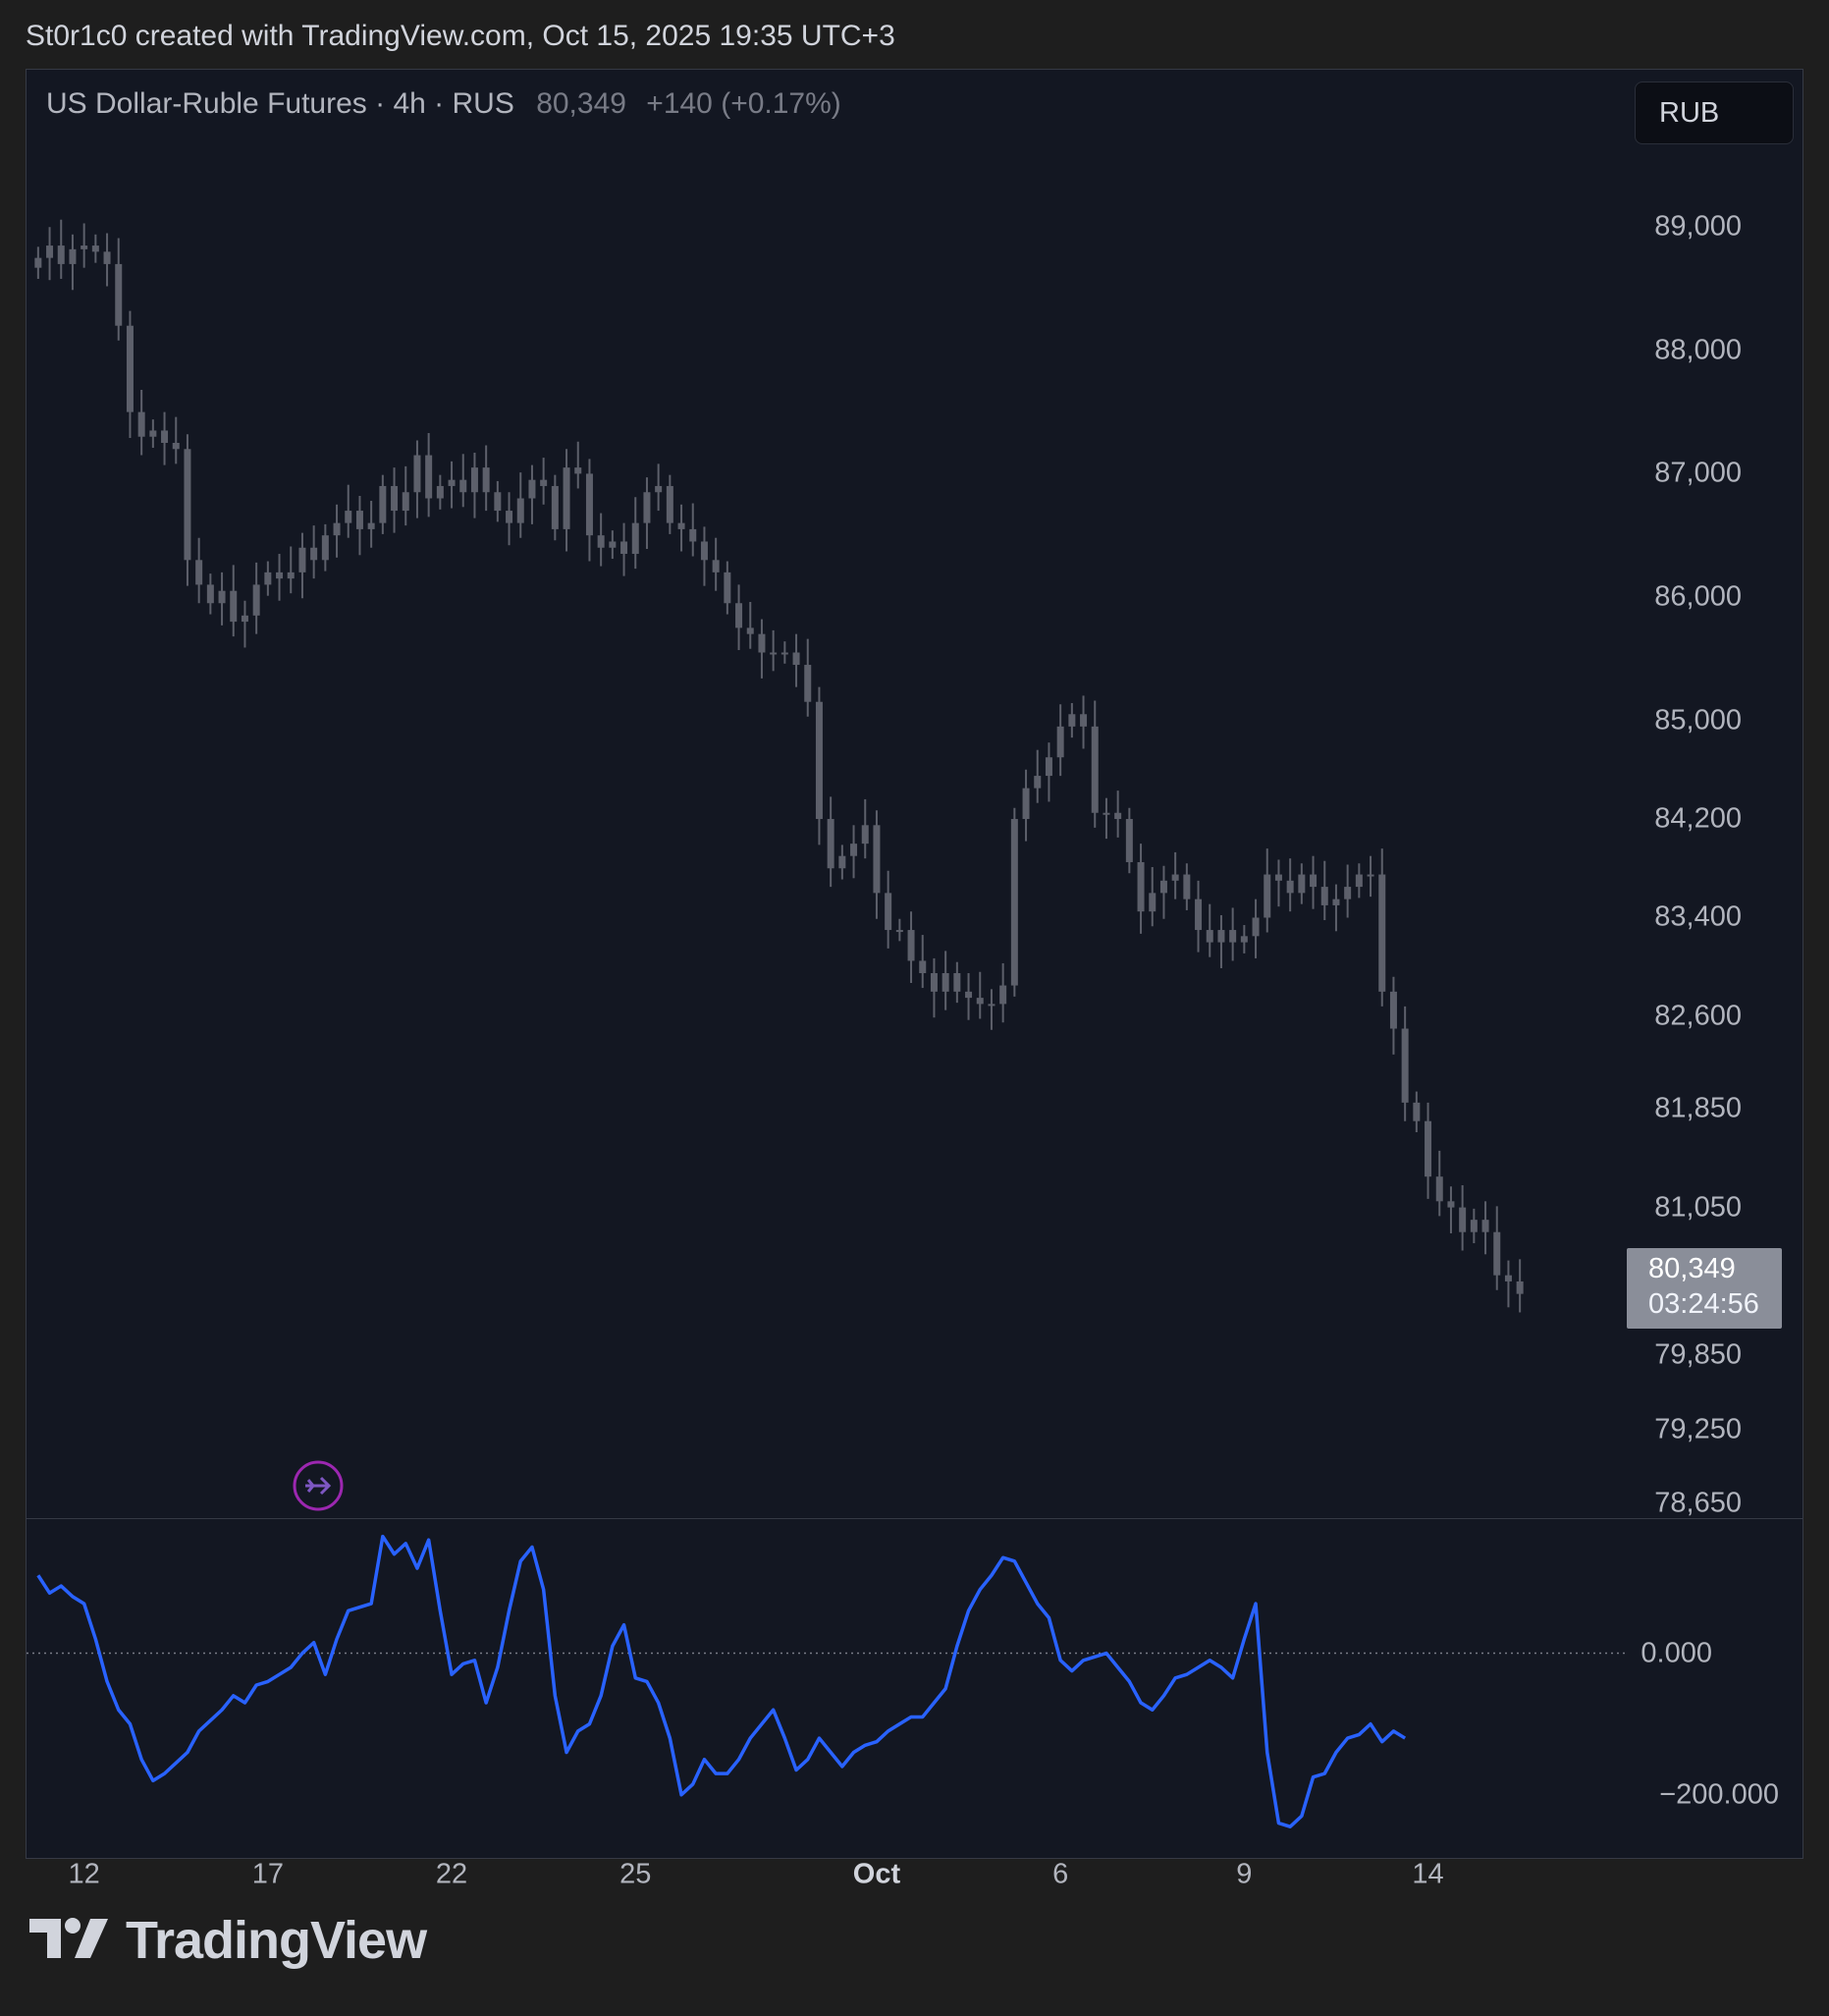 The image size is (1829, 2016). What do you see at coordinates (68, 1941) in the screenshot?
I see `tradingview-logo-icon` at bounding box center [68, 1941].